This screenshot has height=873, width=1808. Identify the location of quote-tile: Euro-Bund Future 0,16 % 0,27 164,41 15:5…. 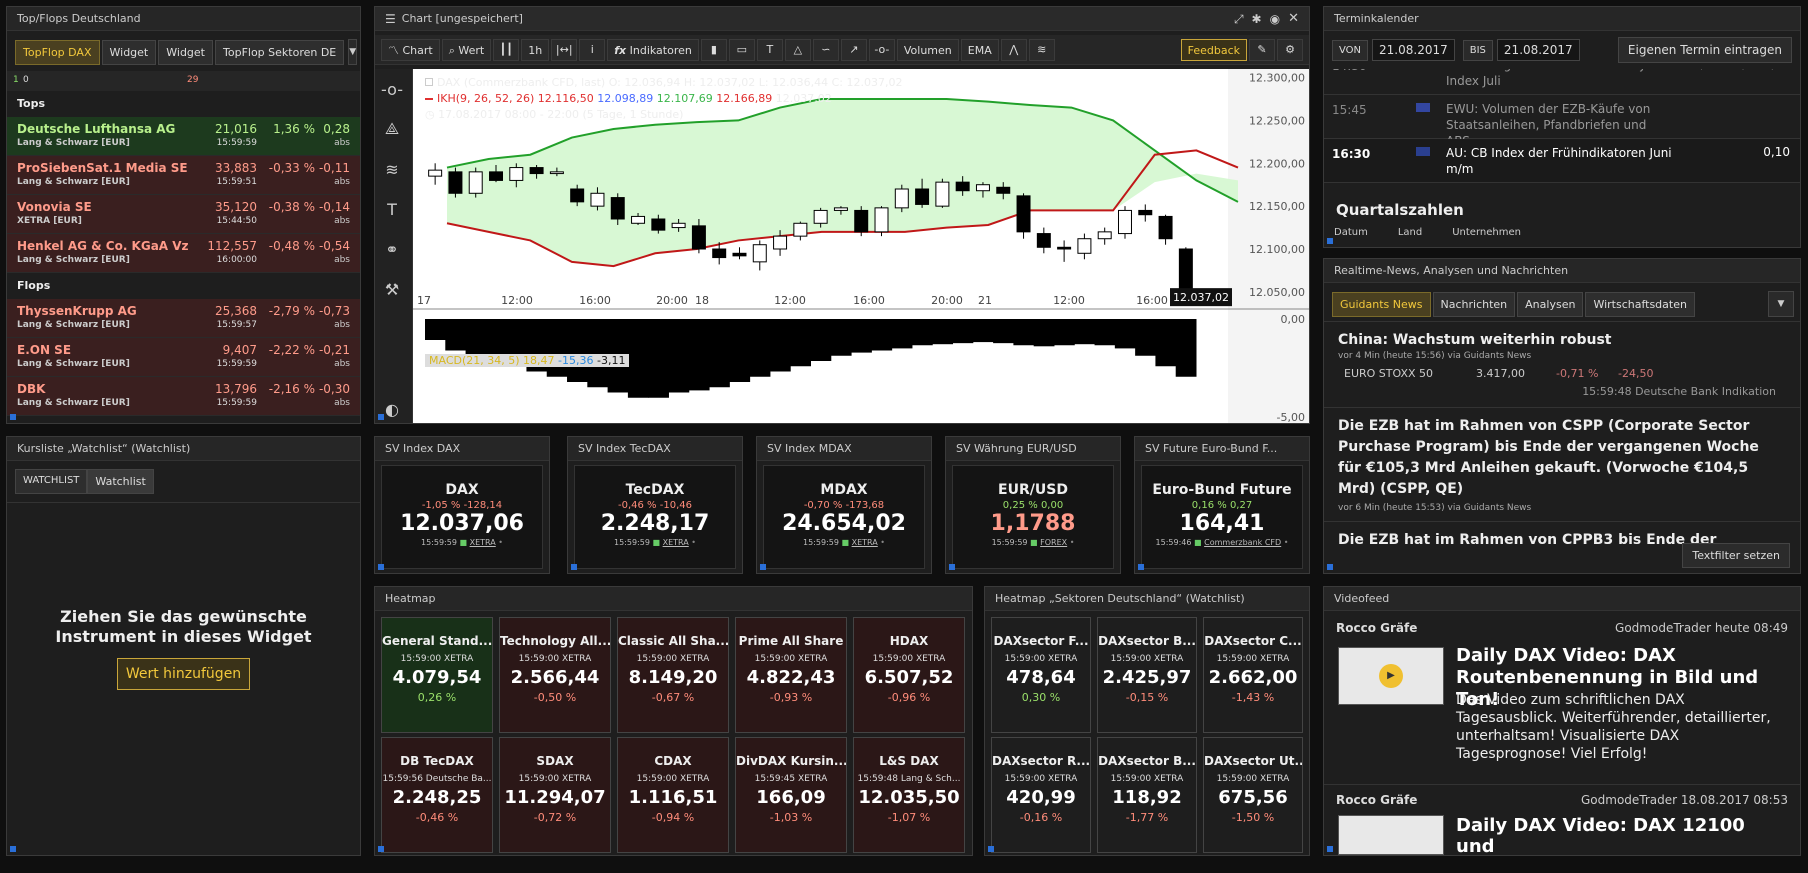
(1222, 517).